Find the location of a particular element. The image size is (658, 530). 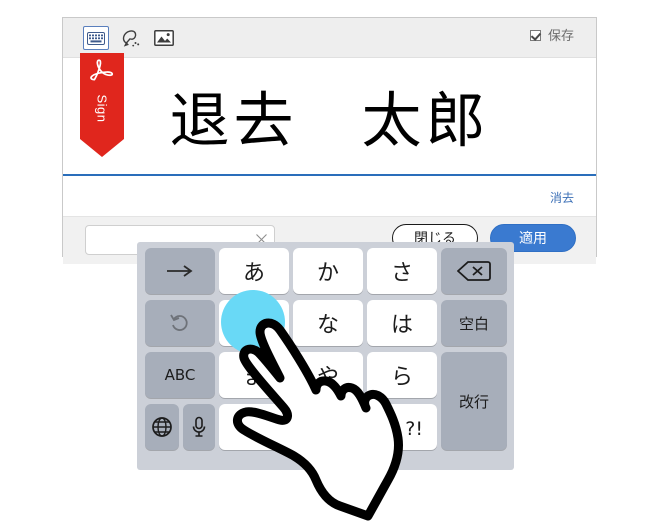

touch-highlight is located at coordinates (253, 322).